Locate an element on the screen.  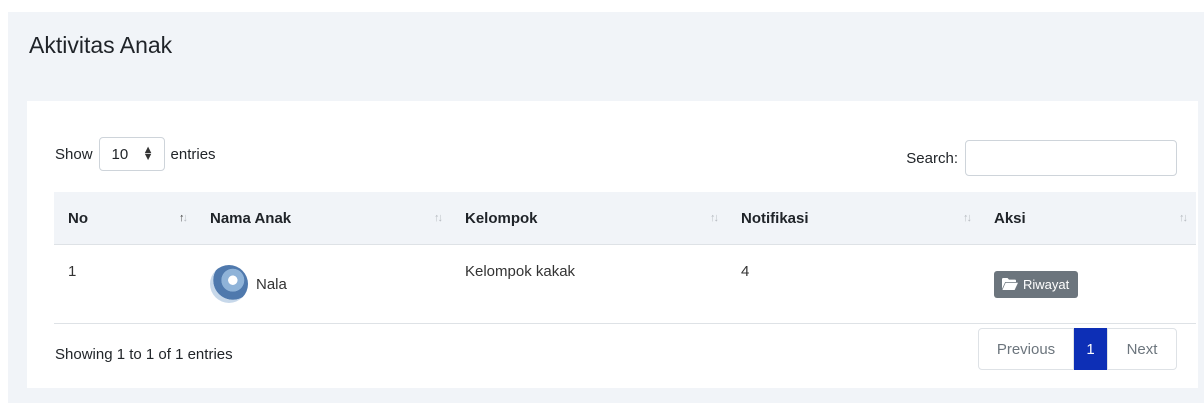
avatar is located at coordinates (229, 284).